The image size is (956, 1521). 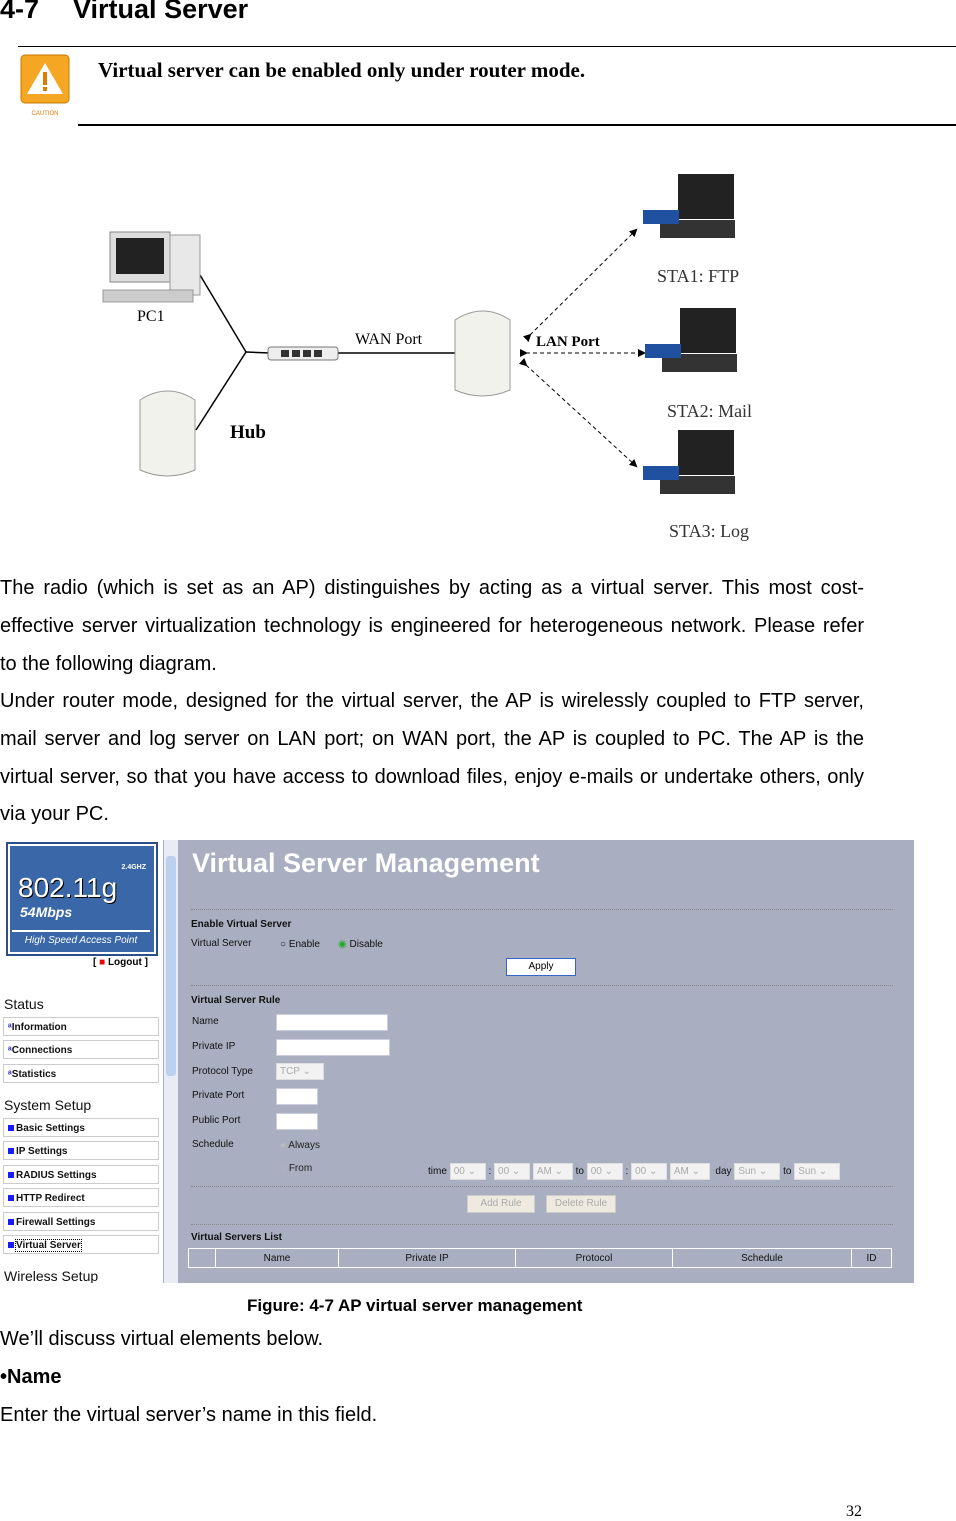 I want to click on menu-http-redirect: HTTP Redirect, so click(x=81, y=1197).